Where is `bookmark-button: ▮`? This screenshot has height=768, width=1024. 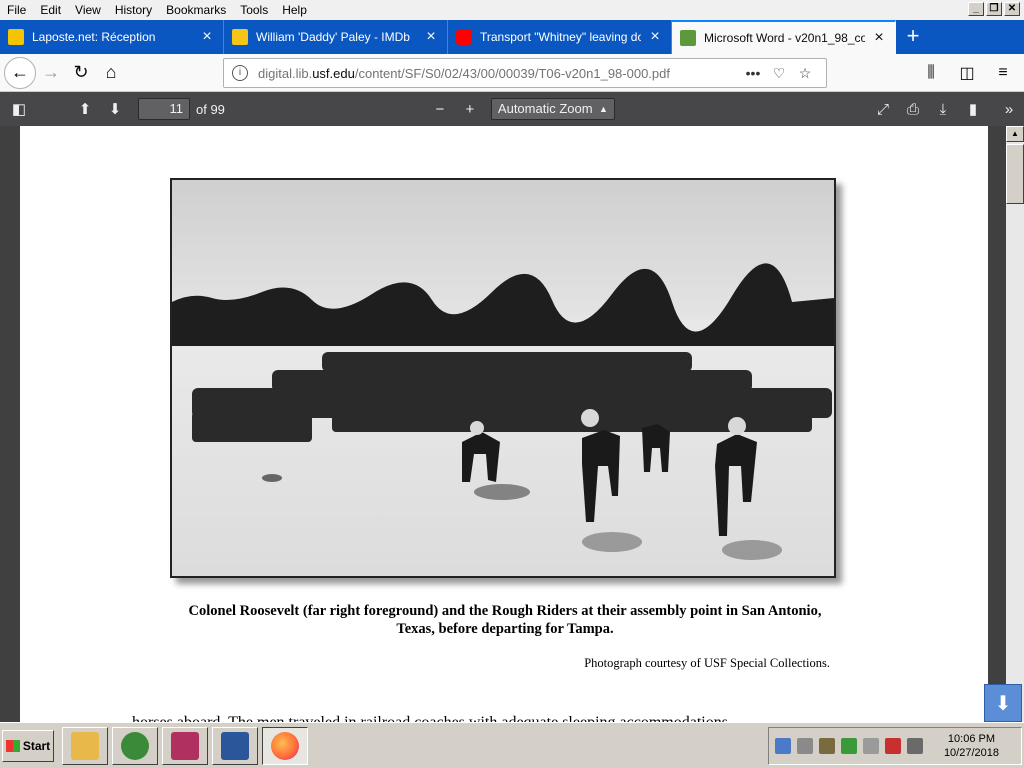 bookmark-button: ▮ is located at coordinates (973, 109).